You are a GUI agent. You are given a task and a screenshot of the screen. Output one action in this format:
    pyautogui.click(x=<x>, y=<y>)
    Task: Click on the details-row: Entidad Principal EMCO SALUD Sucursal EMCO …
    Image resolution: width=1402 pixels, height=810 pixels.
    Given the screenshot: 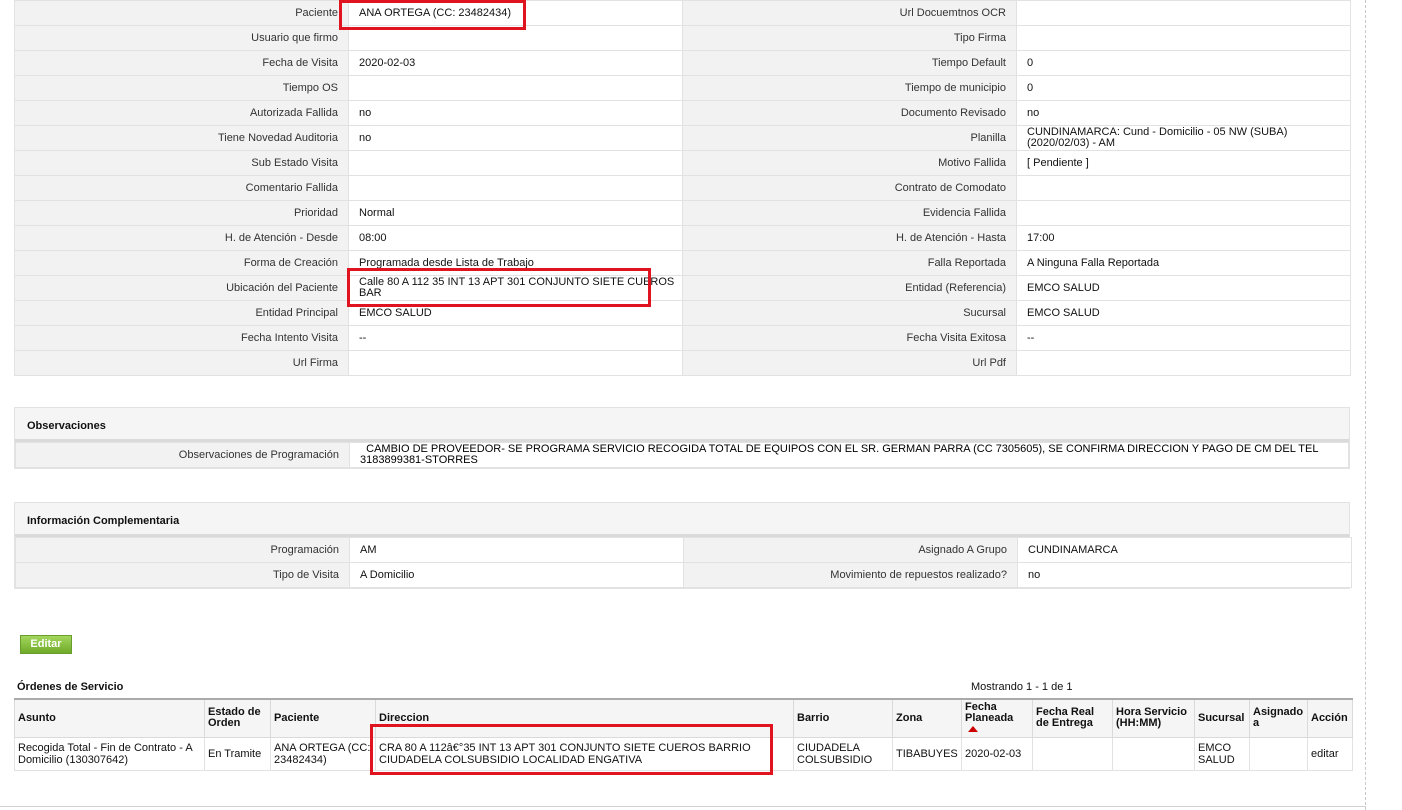 What is the action you would take?
    pyautogui.click(x=682, y=313)
    